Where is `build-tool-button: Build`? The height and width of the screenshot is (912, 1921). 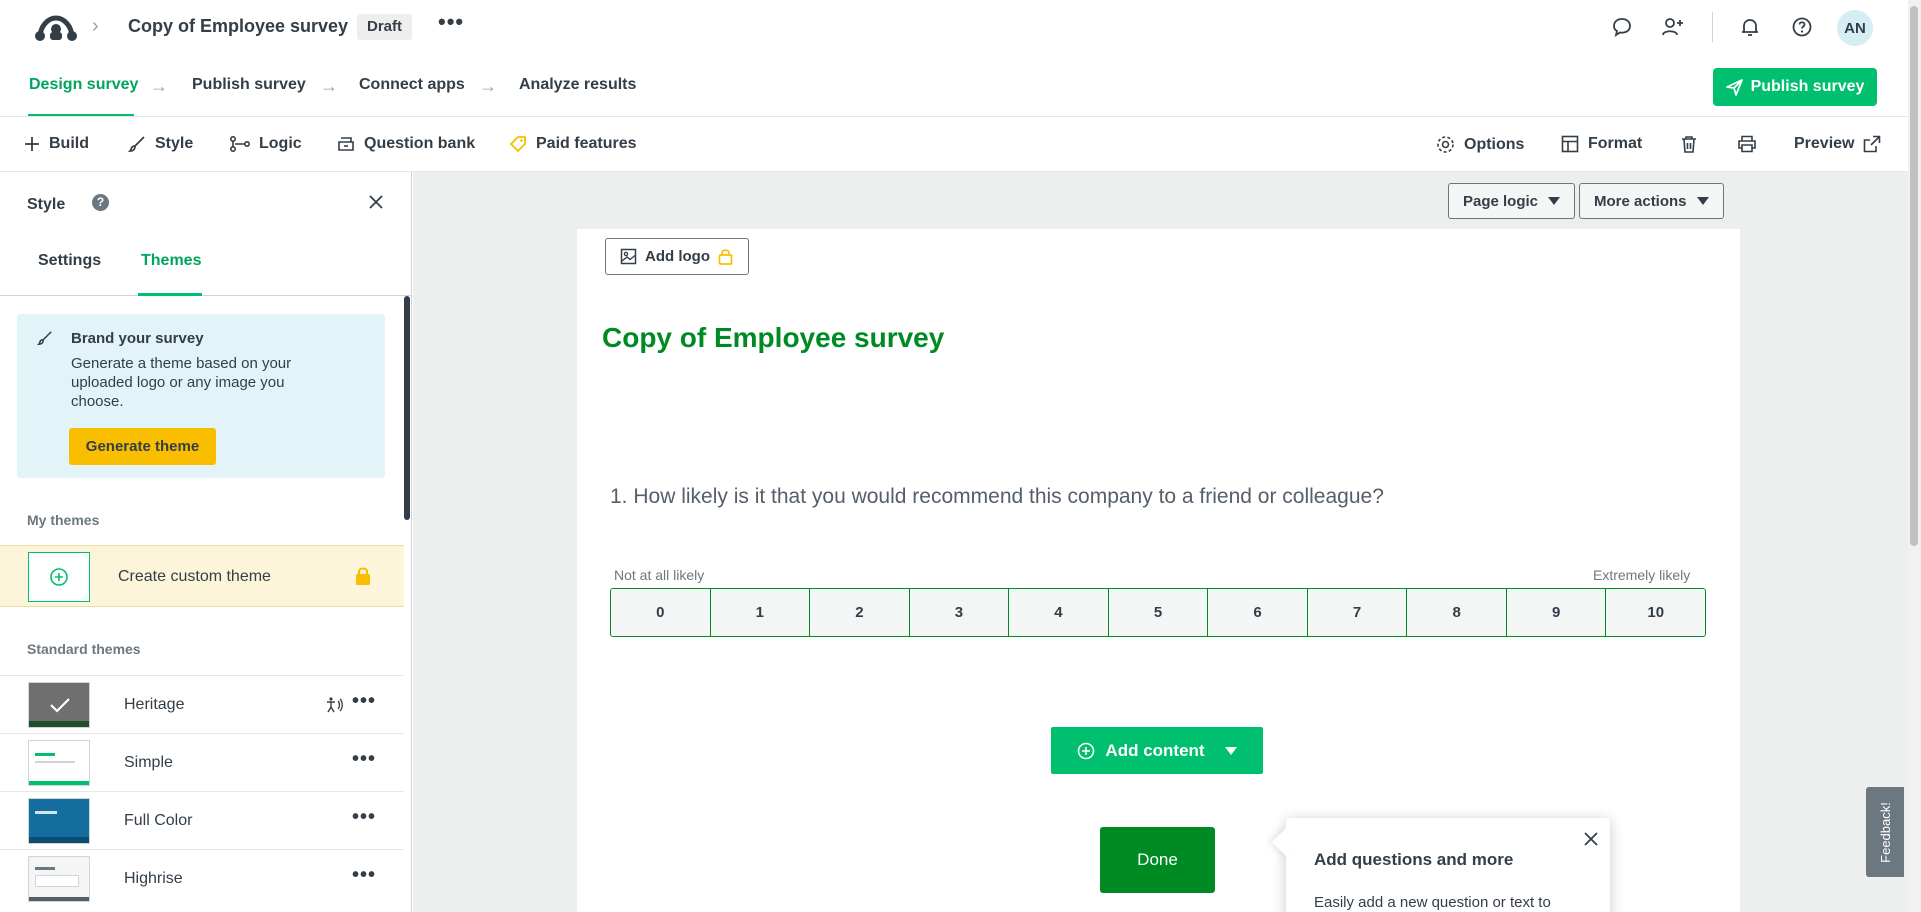 build-tool-button: Build is located at coordinates (56, 144).